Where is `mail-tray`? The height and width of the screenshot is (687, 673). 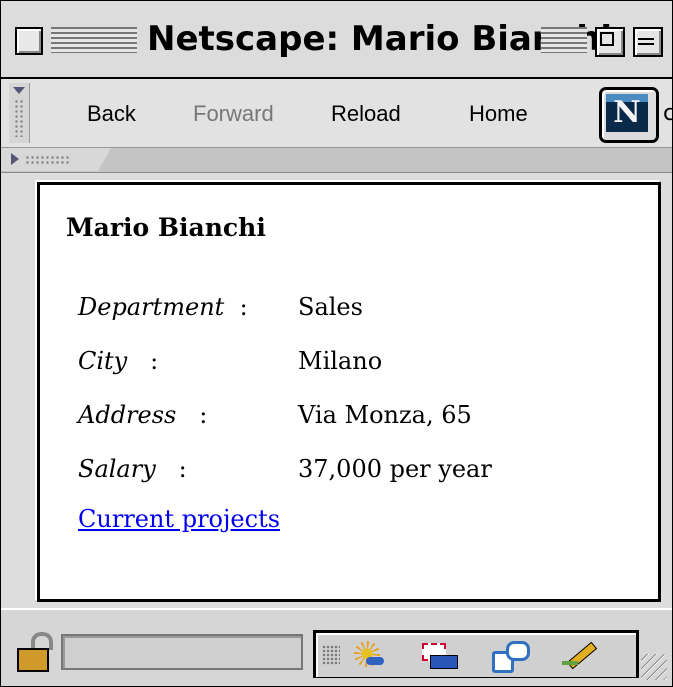 mail-tray is located at coordinates (444, 662).